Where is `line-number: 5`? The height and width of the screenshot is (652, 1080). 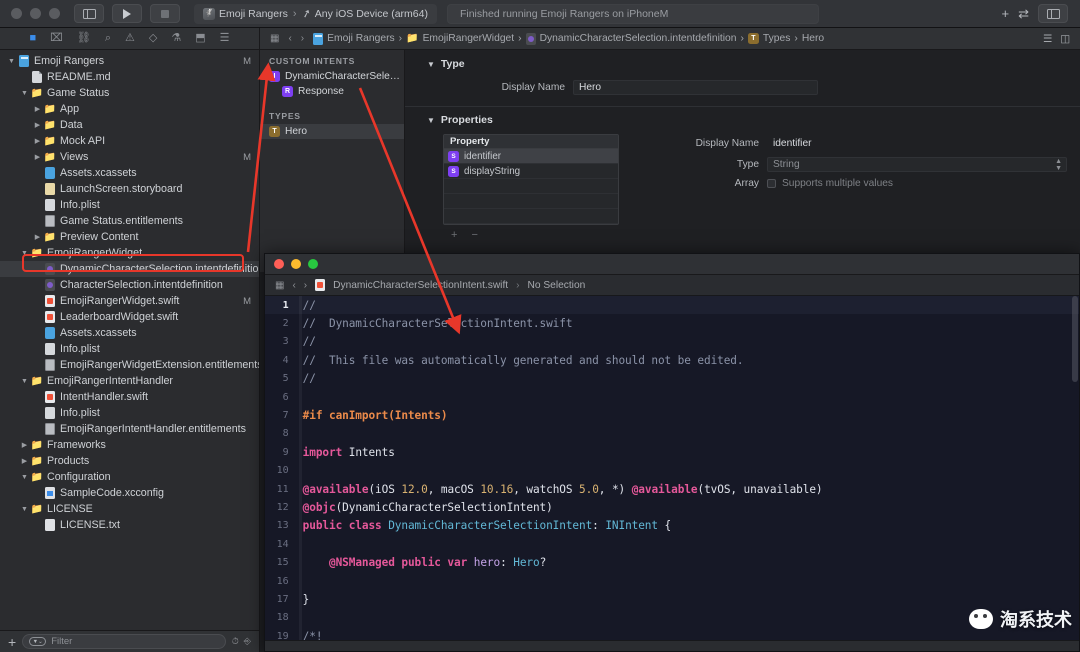 line-number: 5 is located at coordinates (281, 379).